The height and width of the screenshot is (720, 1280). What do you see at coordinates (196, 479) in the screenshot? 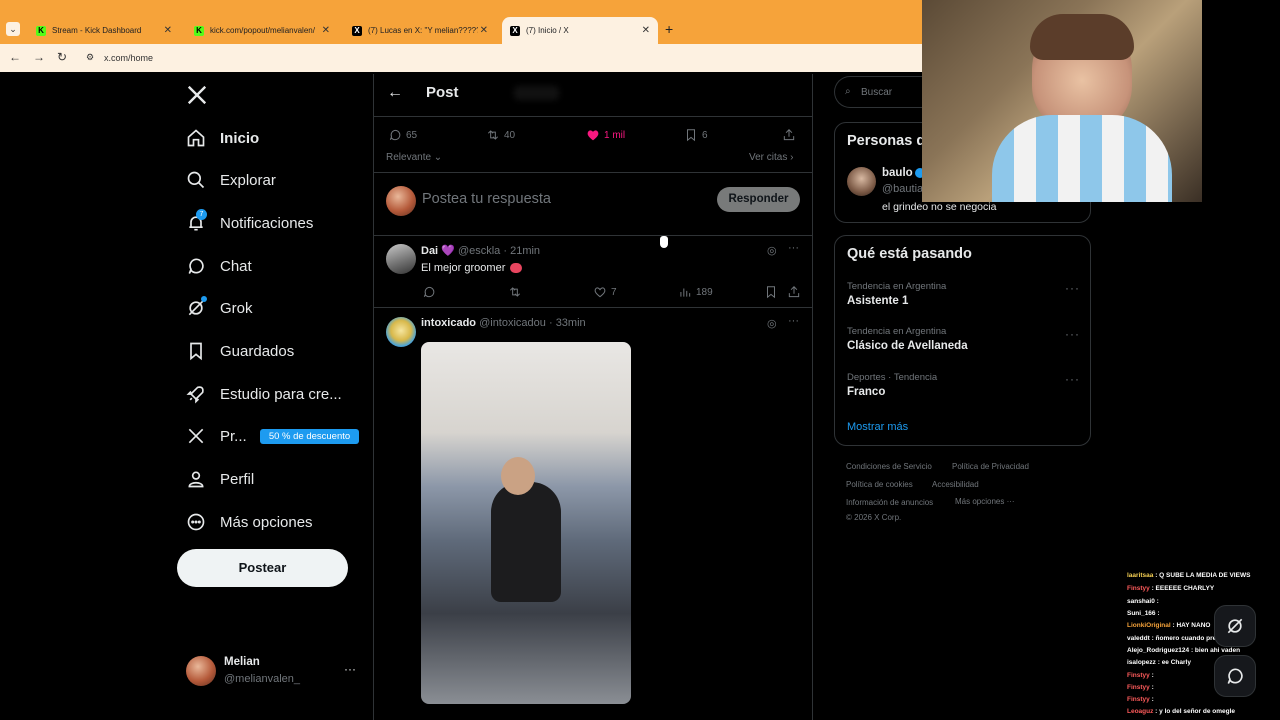
I see `person-icon` at bounding box center [196, 479].